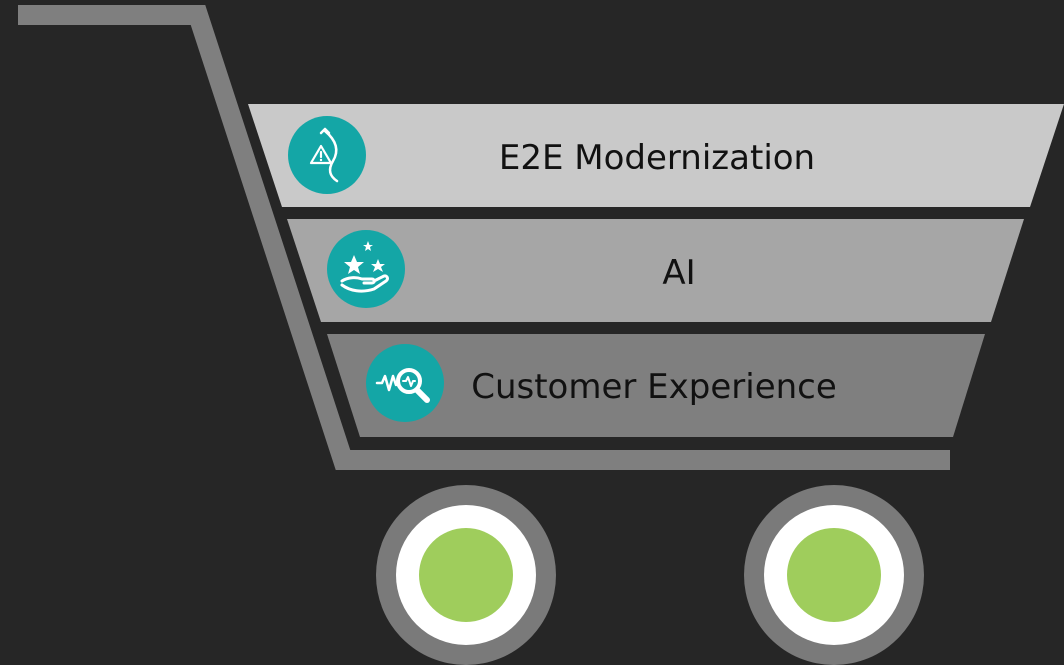 This screenshot has width=1064, height=665. Describe the element at coordinates (834, 575) in the screenshot. I see `right-wheel` at that location.